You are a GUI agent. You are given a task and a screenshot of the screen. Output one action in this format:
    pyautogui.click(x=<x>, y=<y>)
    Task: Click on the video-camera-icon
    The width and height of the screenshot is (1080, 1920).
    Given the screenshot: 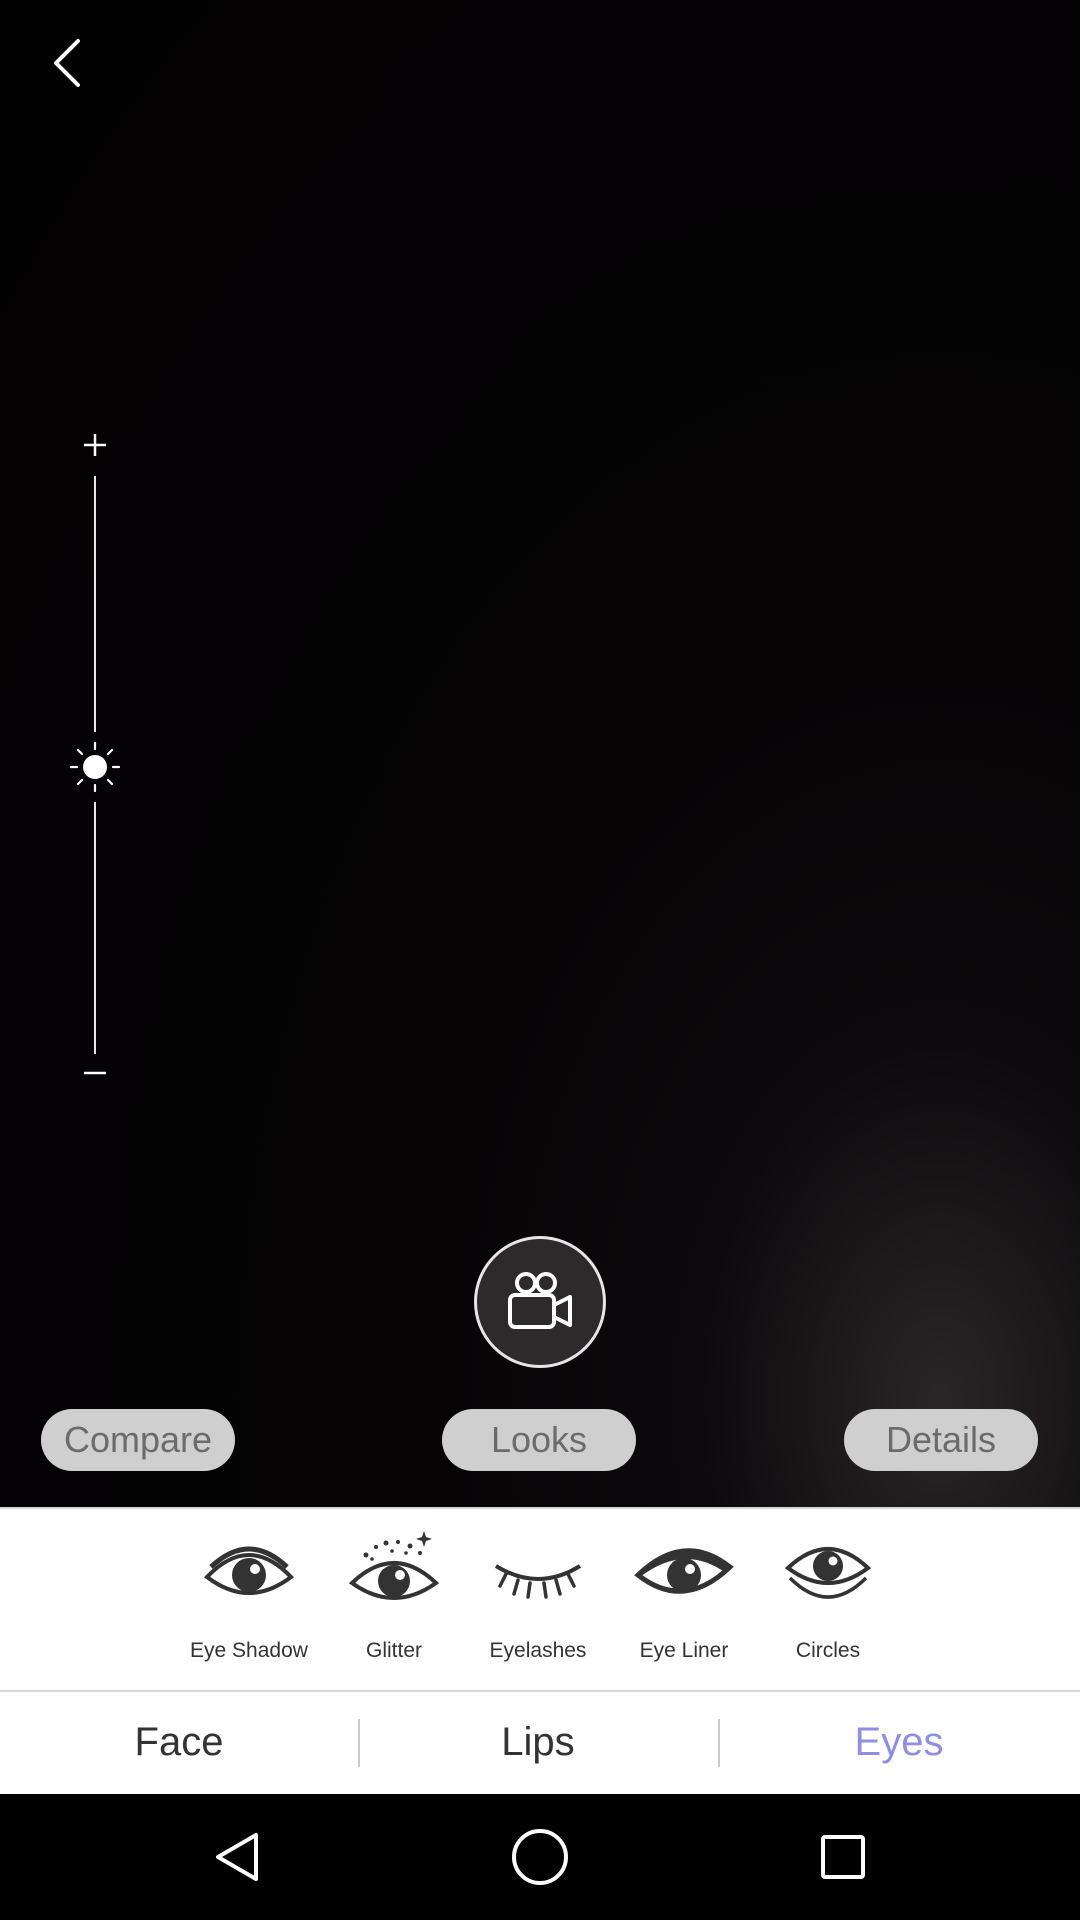 What is the action you would take?
    pyautogui.click(x=540, y=1300)
    